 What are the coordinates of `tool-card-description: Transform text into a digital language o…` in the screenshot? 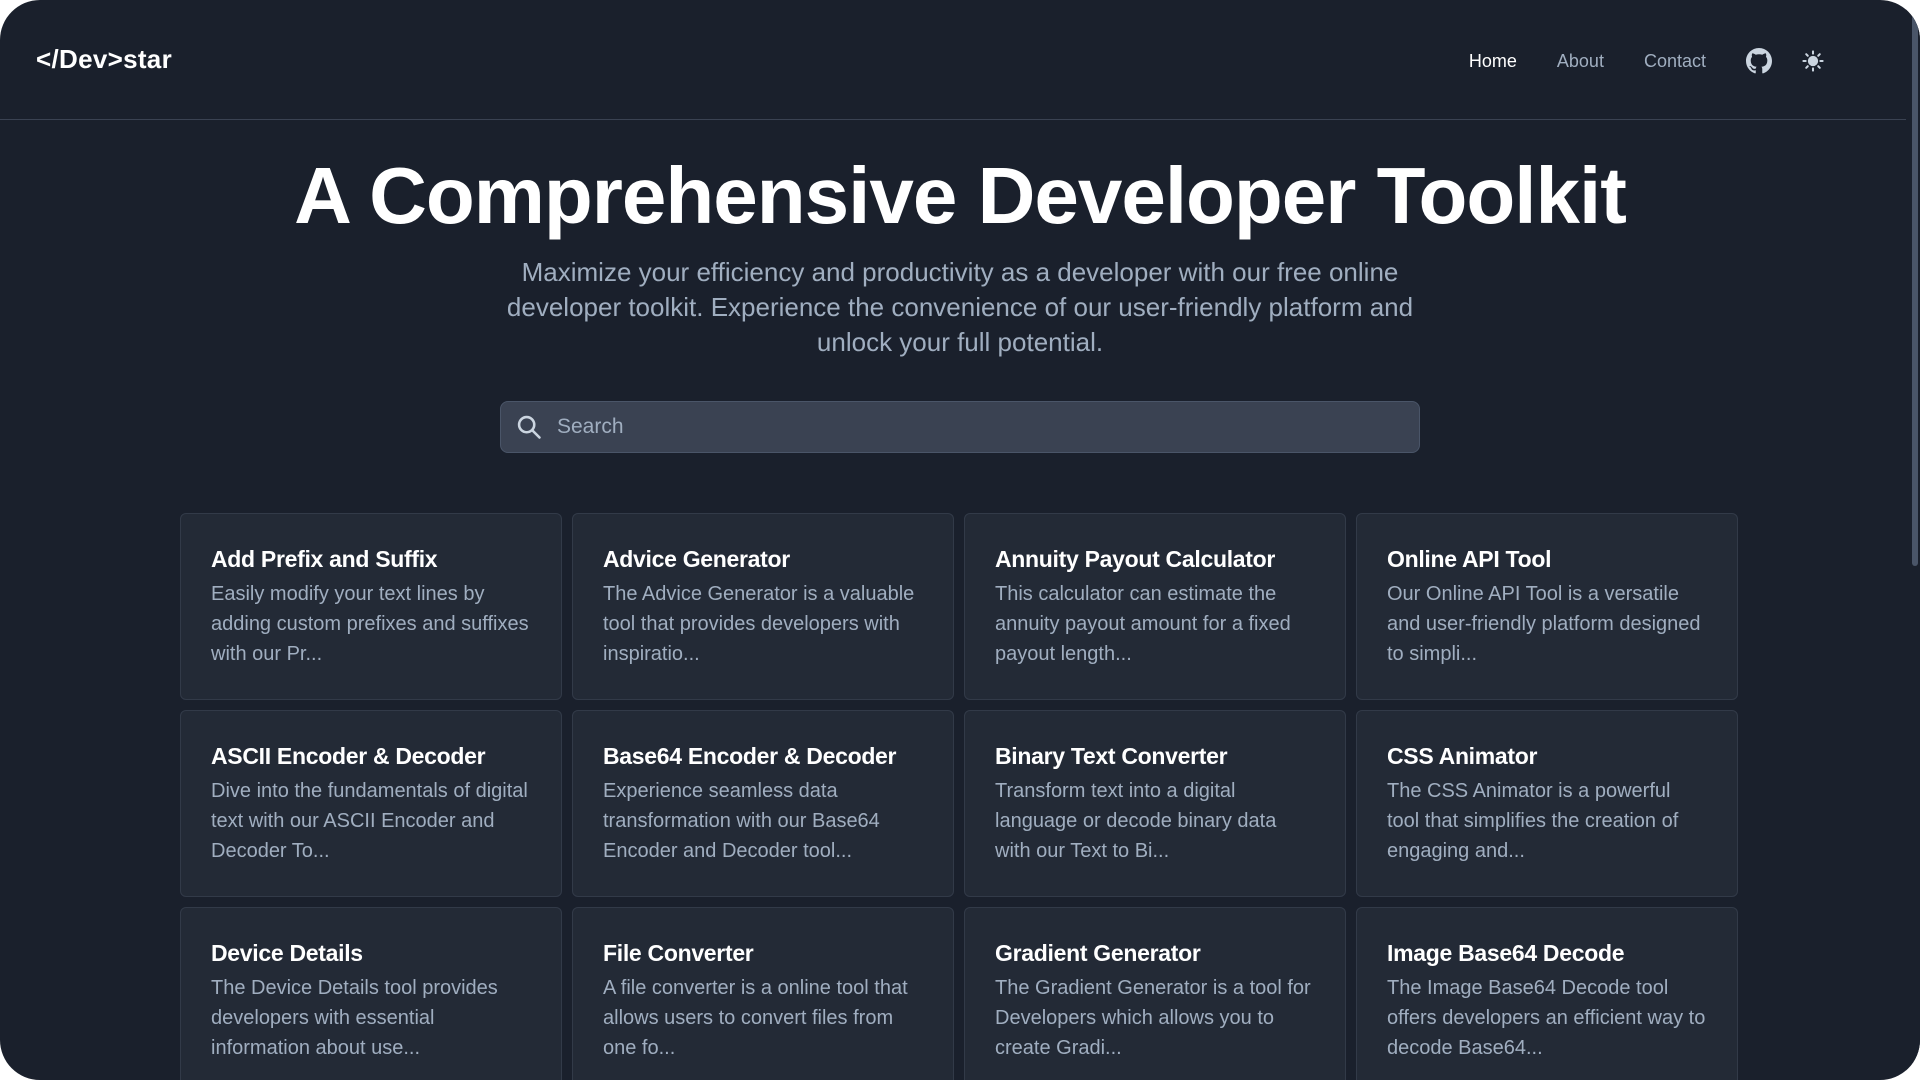 It's located at (1136, 821).